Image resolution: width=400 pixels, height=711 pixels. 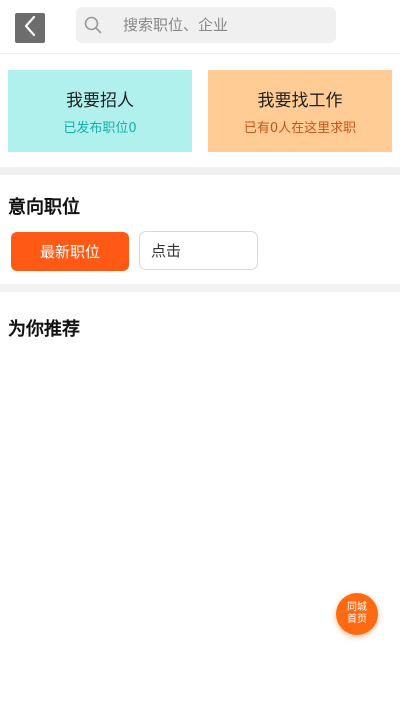 What do you see at coordinates (44, 329) in the screenshot?
I see `recommend-section-title: 为你推荐` at bounding box center [44, 329].